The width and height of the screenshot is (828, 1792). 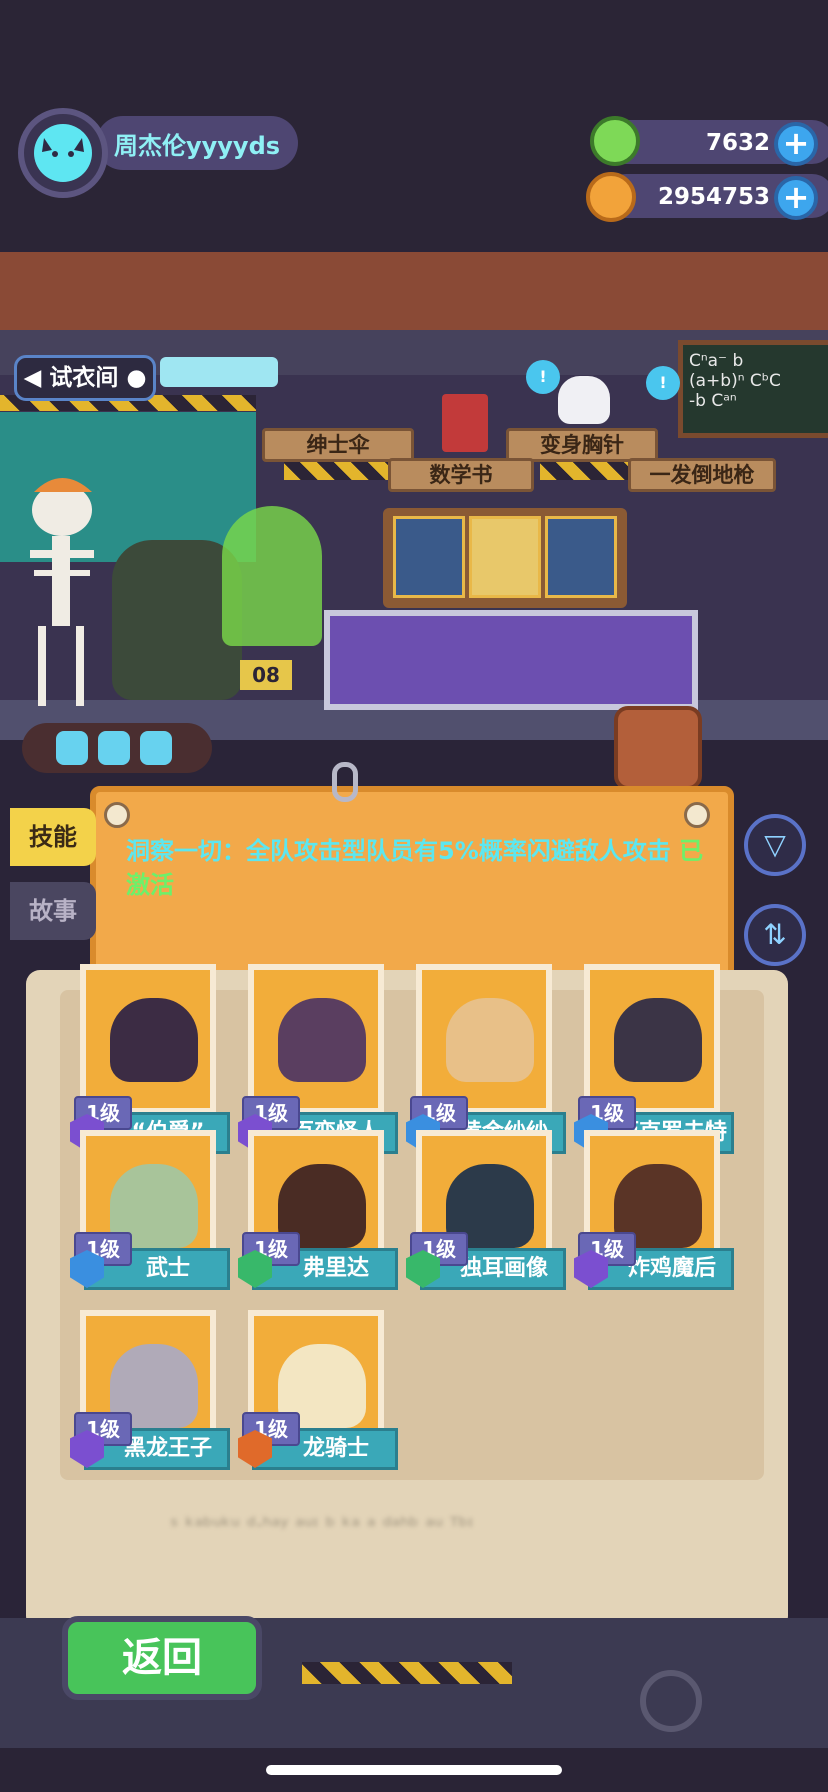 I want to click on back-button: 返回, so click(x=162, y=1658).